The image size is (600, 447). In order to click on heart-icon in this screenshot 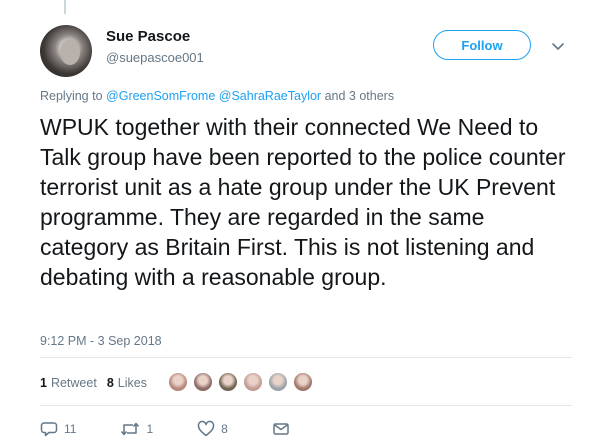, I will do `click(206, 428)`.